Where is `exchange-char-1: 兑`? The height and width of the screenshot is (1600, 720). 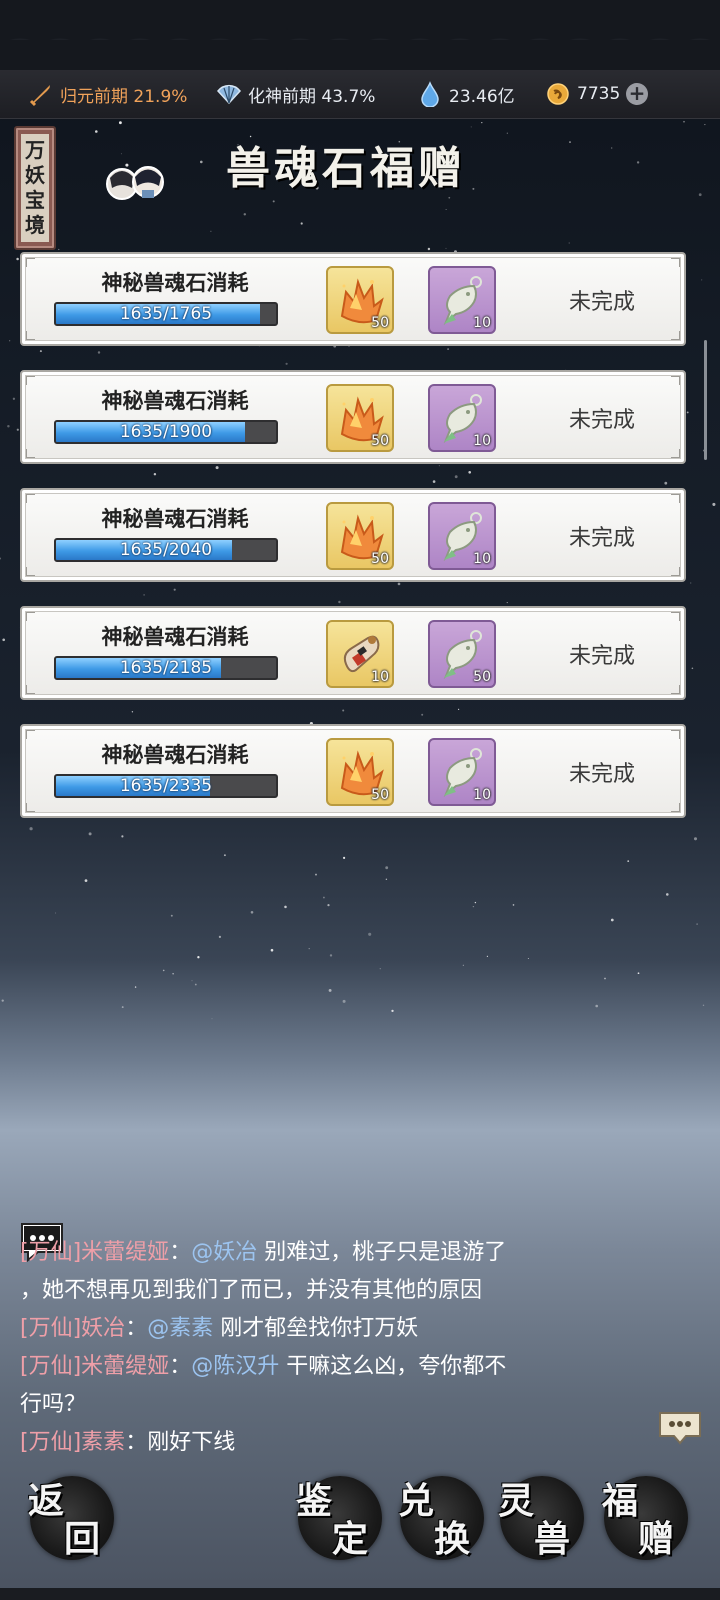
exchange-char-1: 兑 is located at coordinates (416, 1501).